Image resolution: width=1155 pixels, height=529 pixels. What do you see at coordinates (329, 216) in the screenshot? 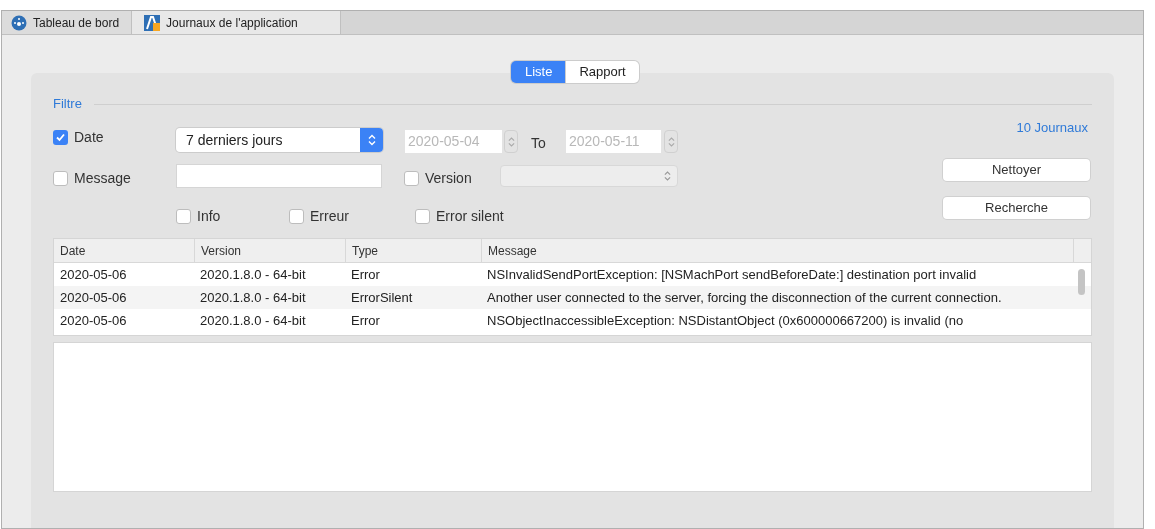
I see `checkbox-label: Erreur` at bounding box center [329, 216].